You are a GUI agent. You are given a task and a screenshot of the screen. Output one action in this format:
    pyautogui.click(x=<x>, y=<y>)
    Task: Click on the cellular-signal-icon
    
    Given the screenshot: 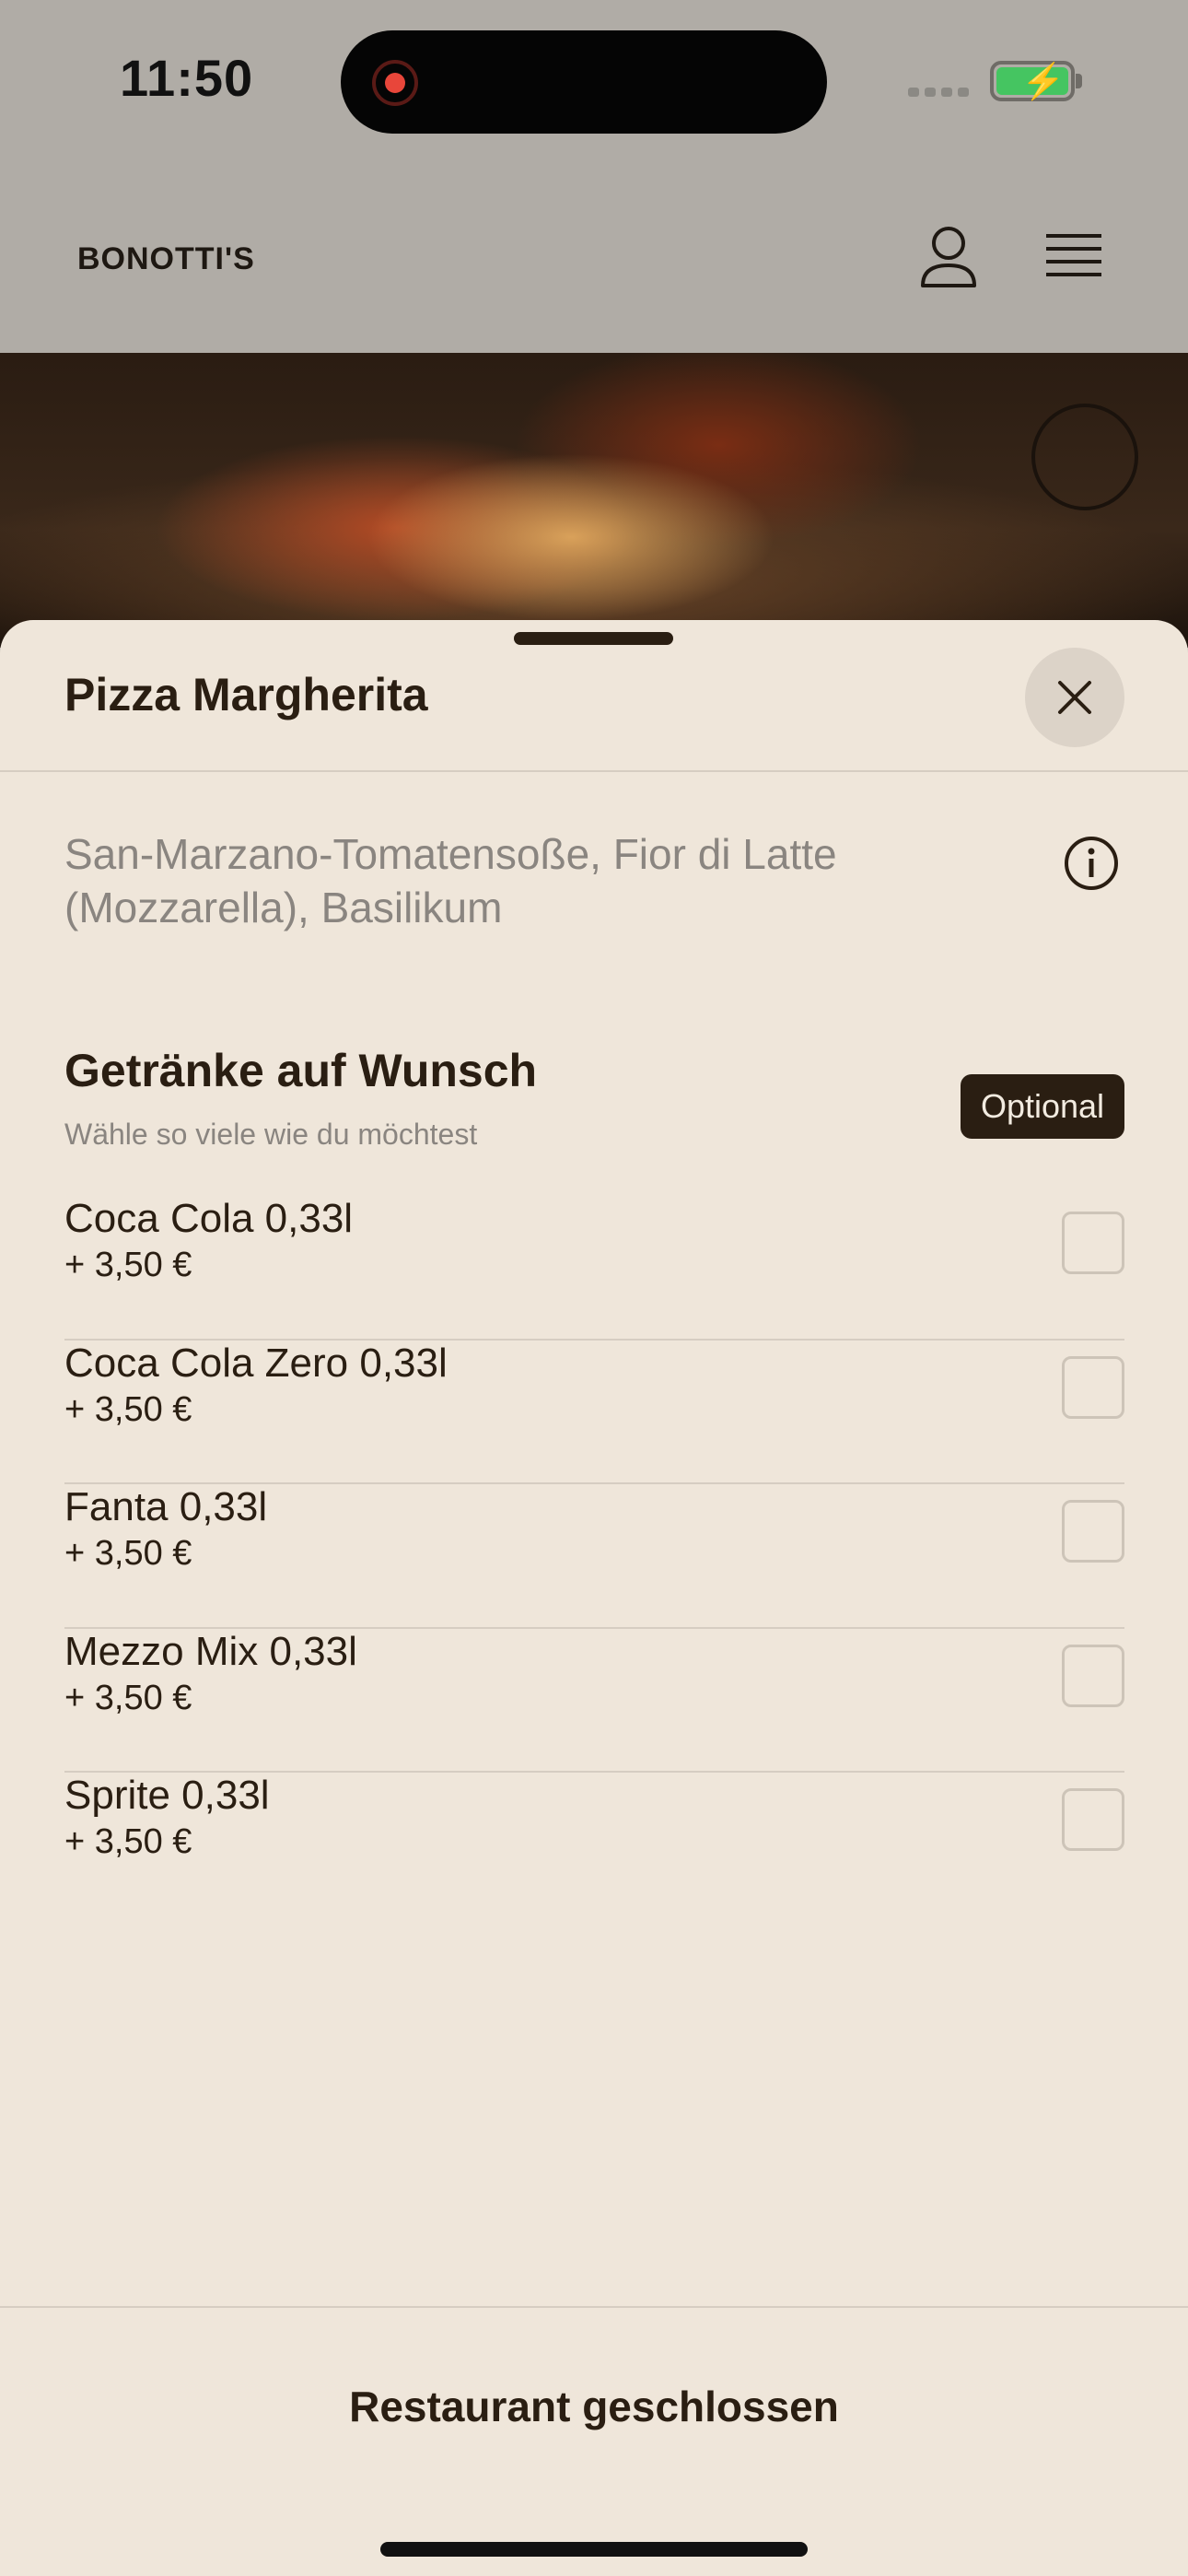 What is the action you would take?
    pyautogui.click(x=940, y=92)
    